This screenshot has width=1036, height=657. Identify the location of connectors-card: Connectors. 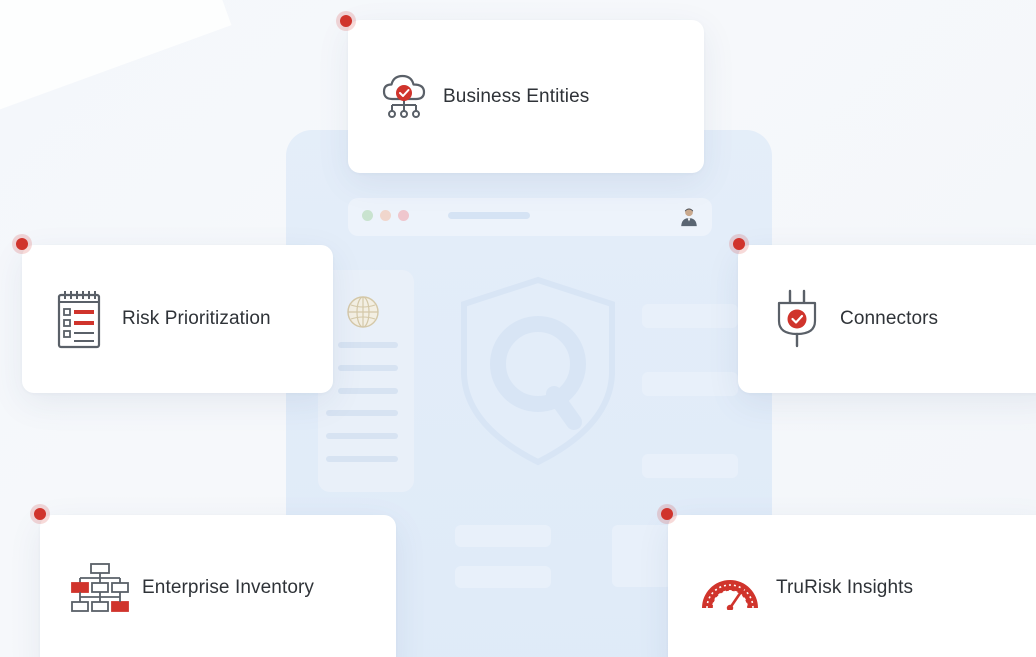
(887, 319).